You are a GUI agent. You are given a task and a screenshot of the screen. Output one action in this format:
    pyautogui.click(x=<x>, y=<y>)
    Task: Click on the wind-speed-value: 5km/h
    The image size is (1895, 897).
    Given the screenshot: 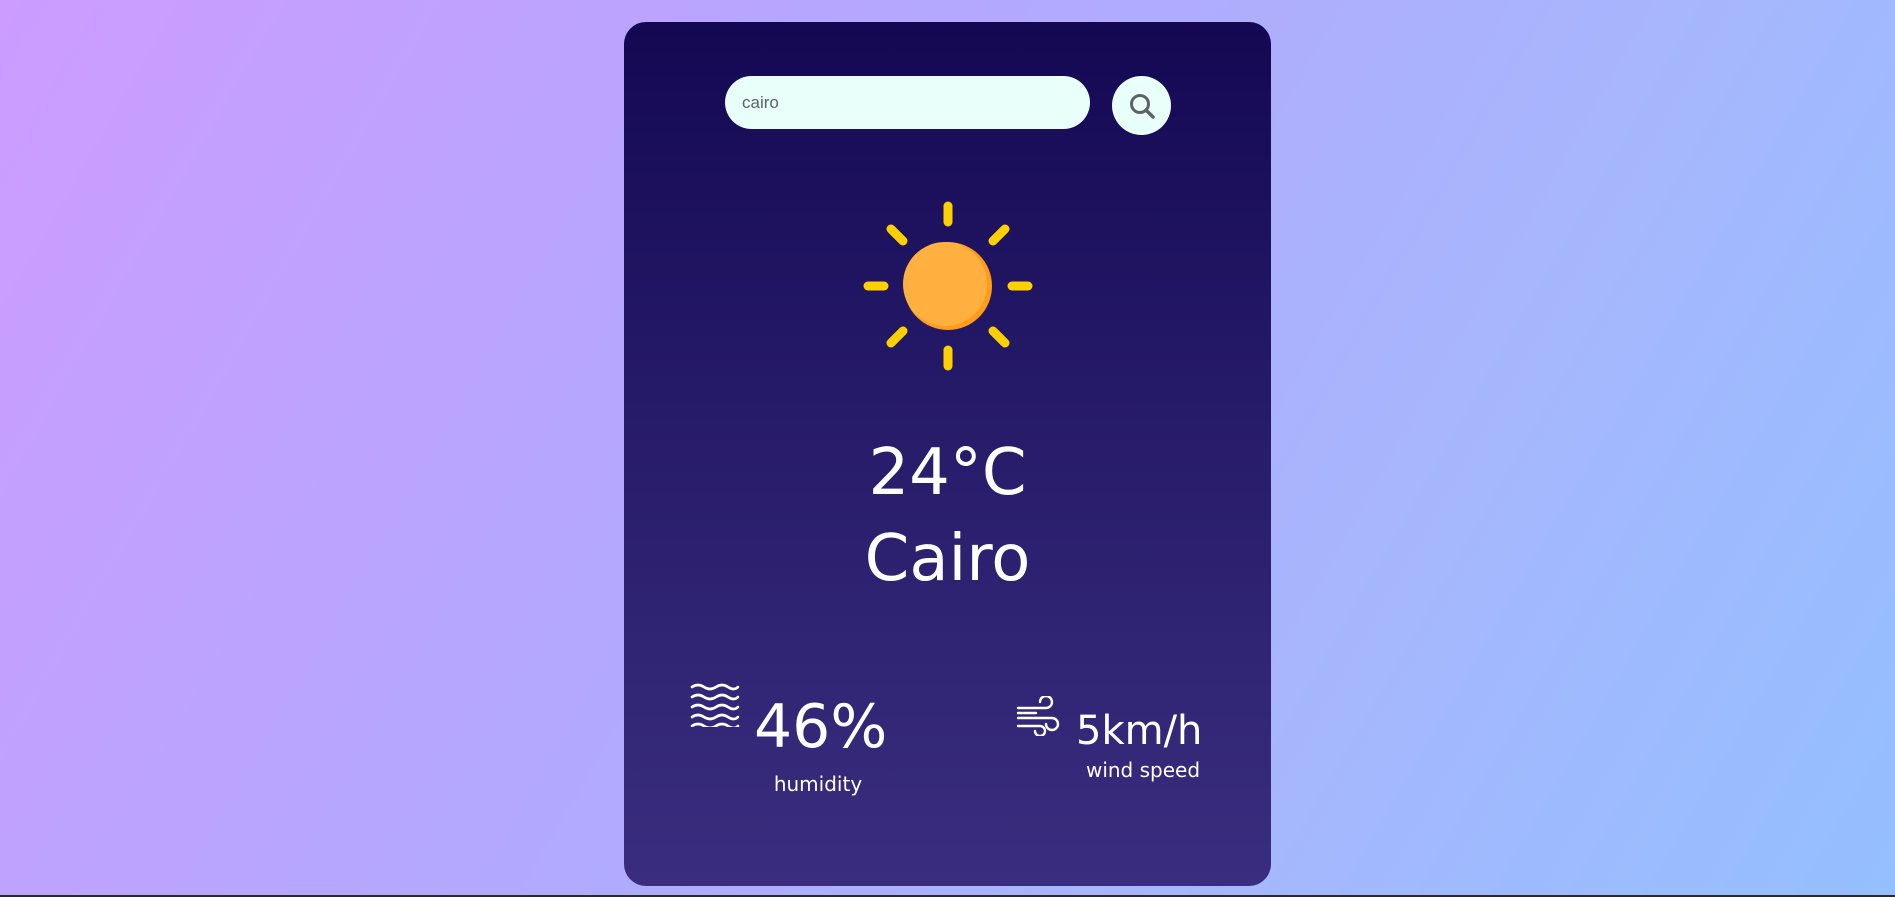 What is the action you would take?
    pyautogui.click(x=1139, y=731)
    